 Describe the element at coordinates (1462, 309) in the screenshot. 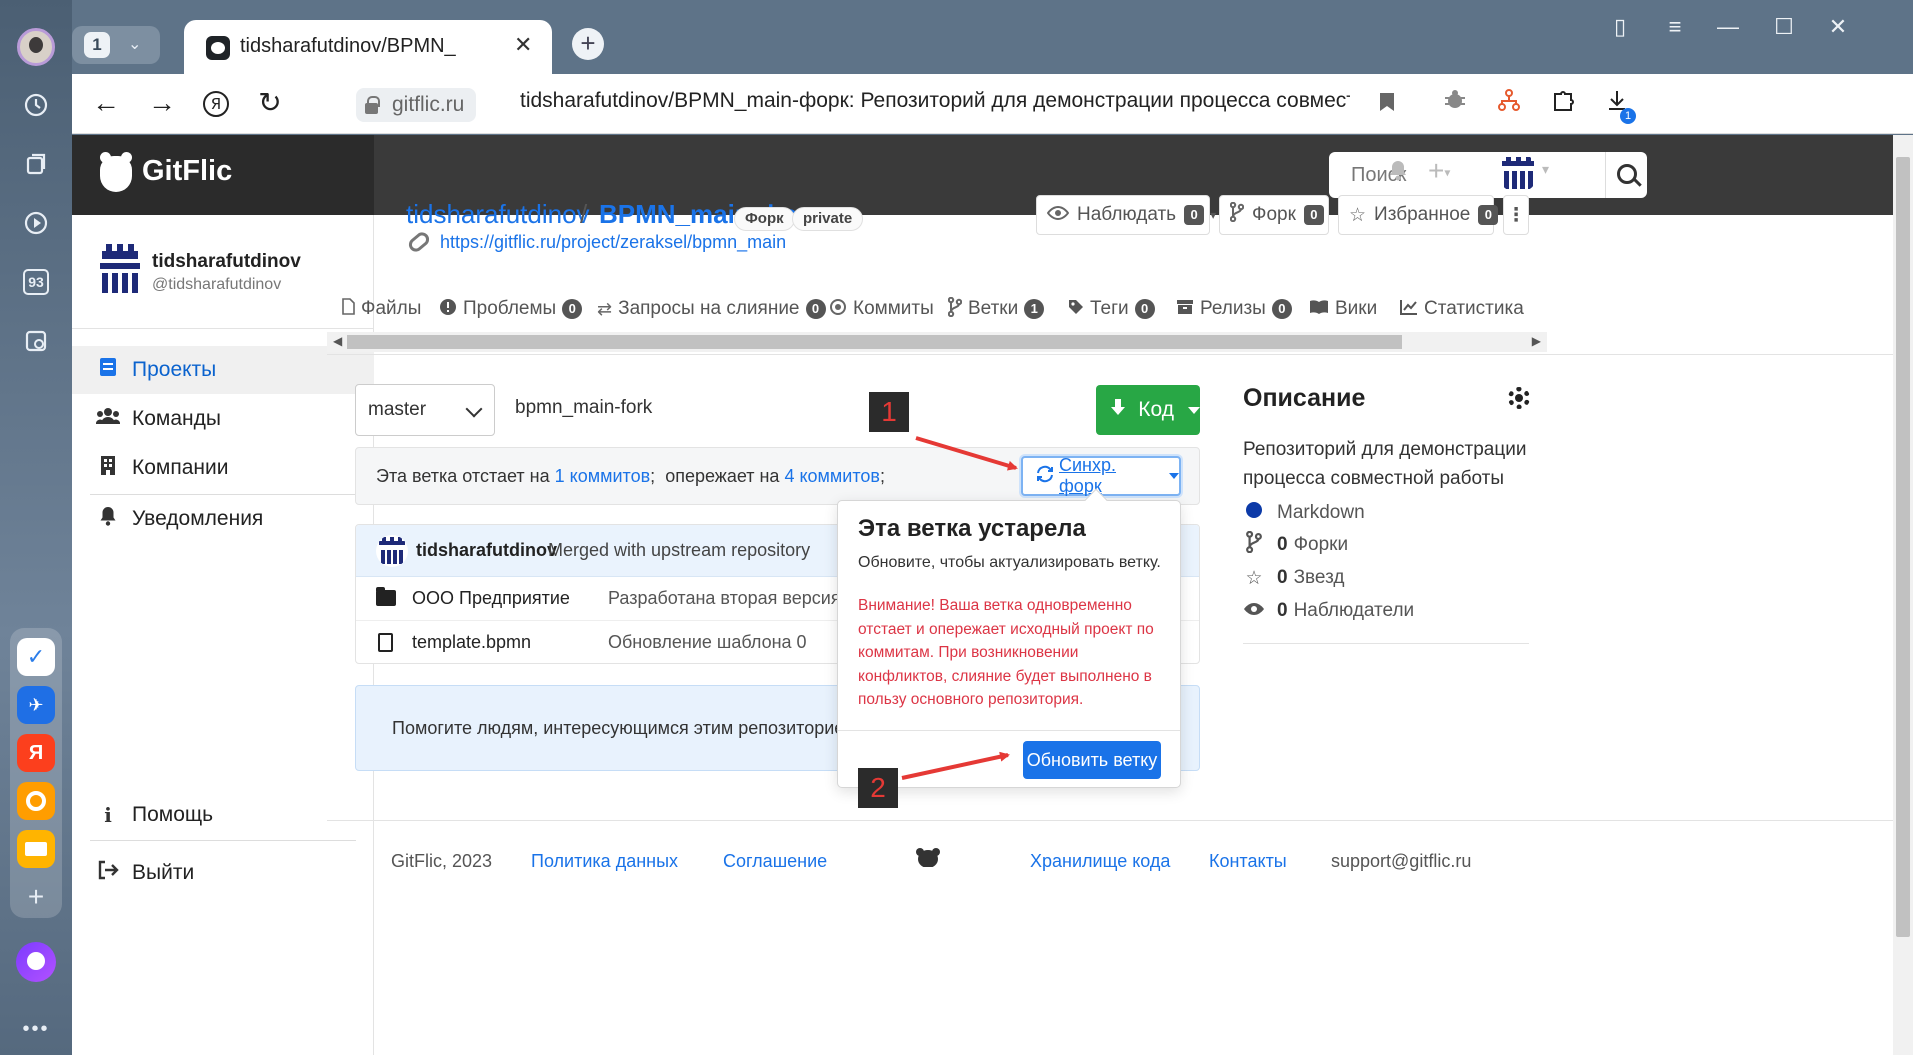

I see `tab-statistics: Статистика` at that location.